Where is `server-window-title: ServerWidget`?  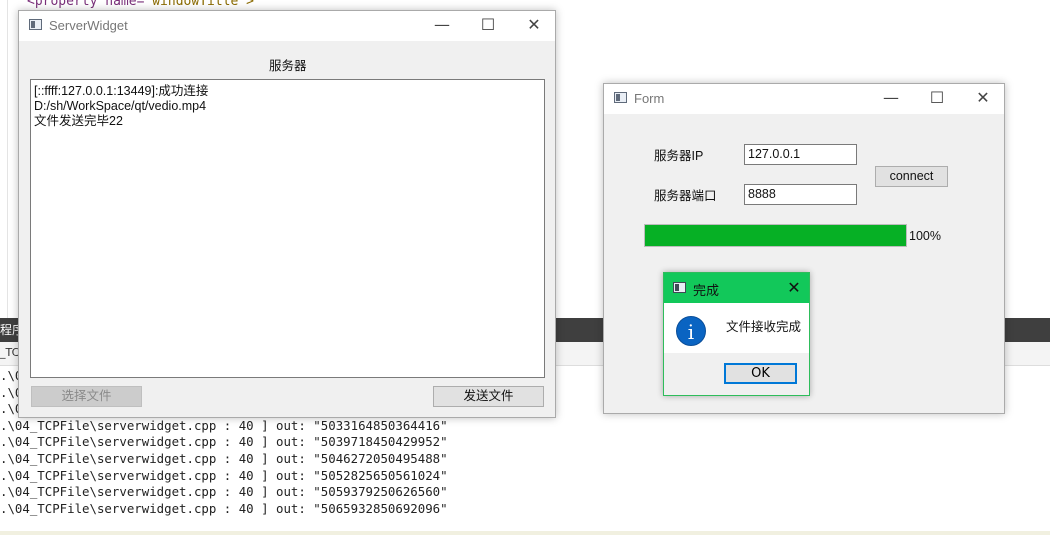
server-window-title: ServerWidget is located at coordinates (88, 25).